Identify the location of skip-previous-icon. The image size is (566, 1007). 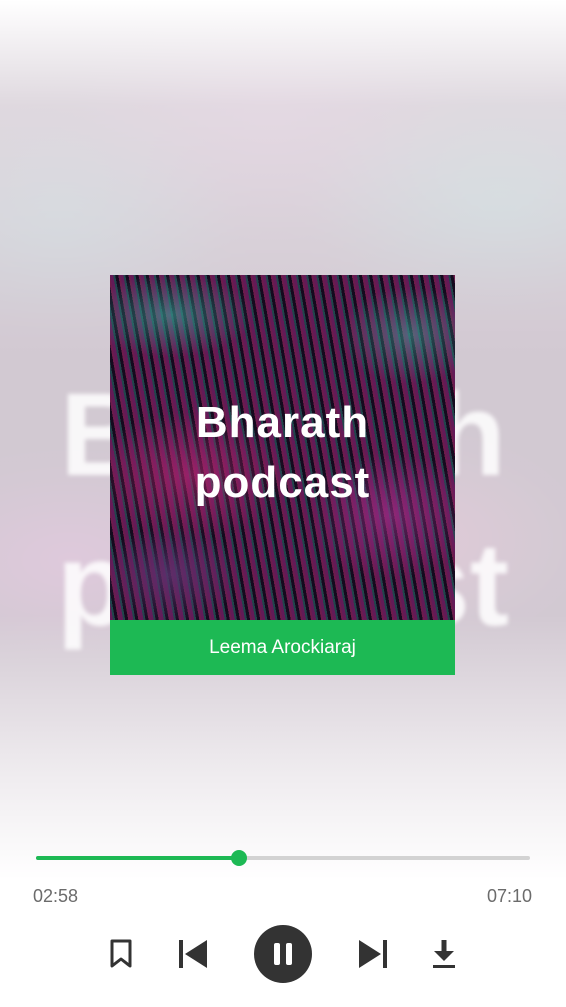
(193, 954).